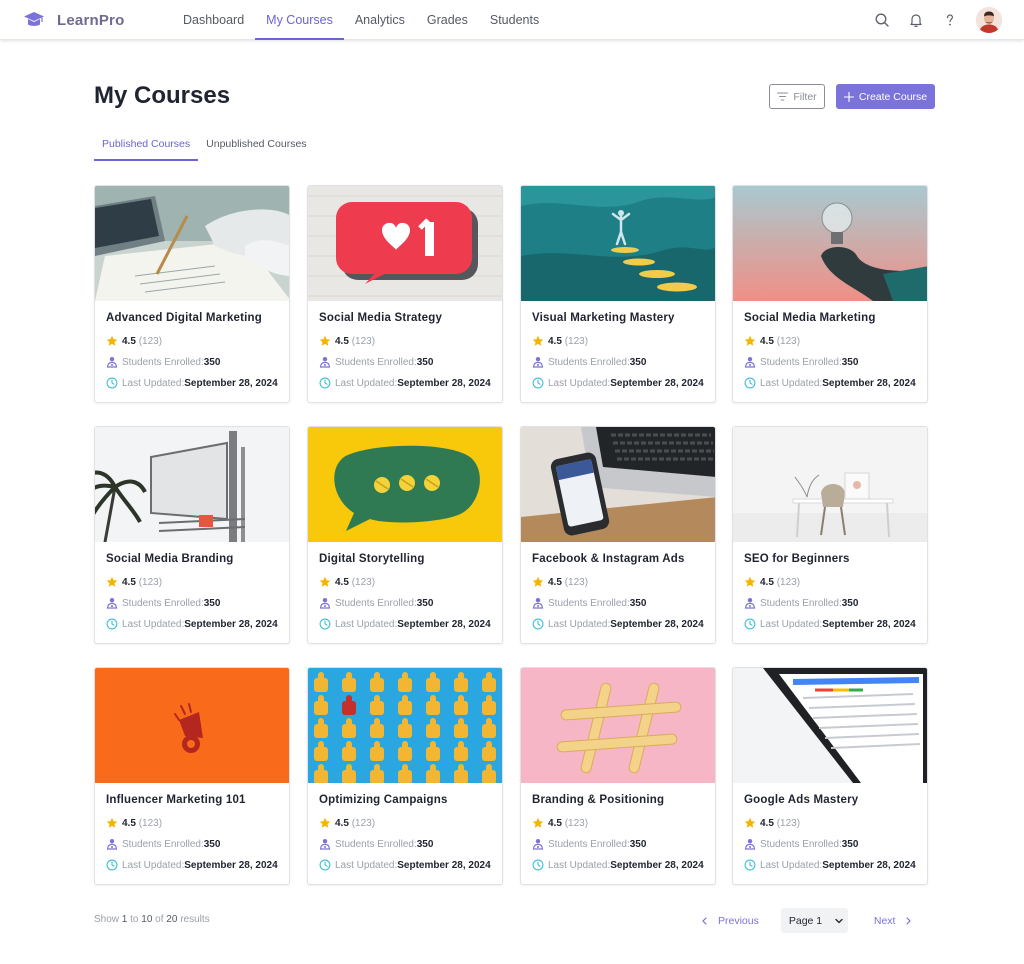  What do you see at coordinates (146, 146) in the screenshot?
I see `tab-published-courses: Published Courses` at bounding box center [146, 146].